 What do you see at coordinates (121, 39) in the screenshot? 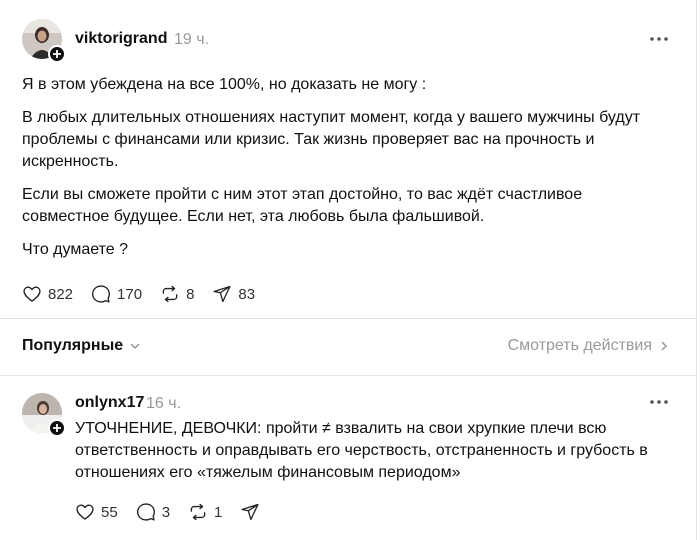
I see `author-username: viktorigrand` at bounding box center [121, 39].